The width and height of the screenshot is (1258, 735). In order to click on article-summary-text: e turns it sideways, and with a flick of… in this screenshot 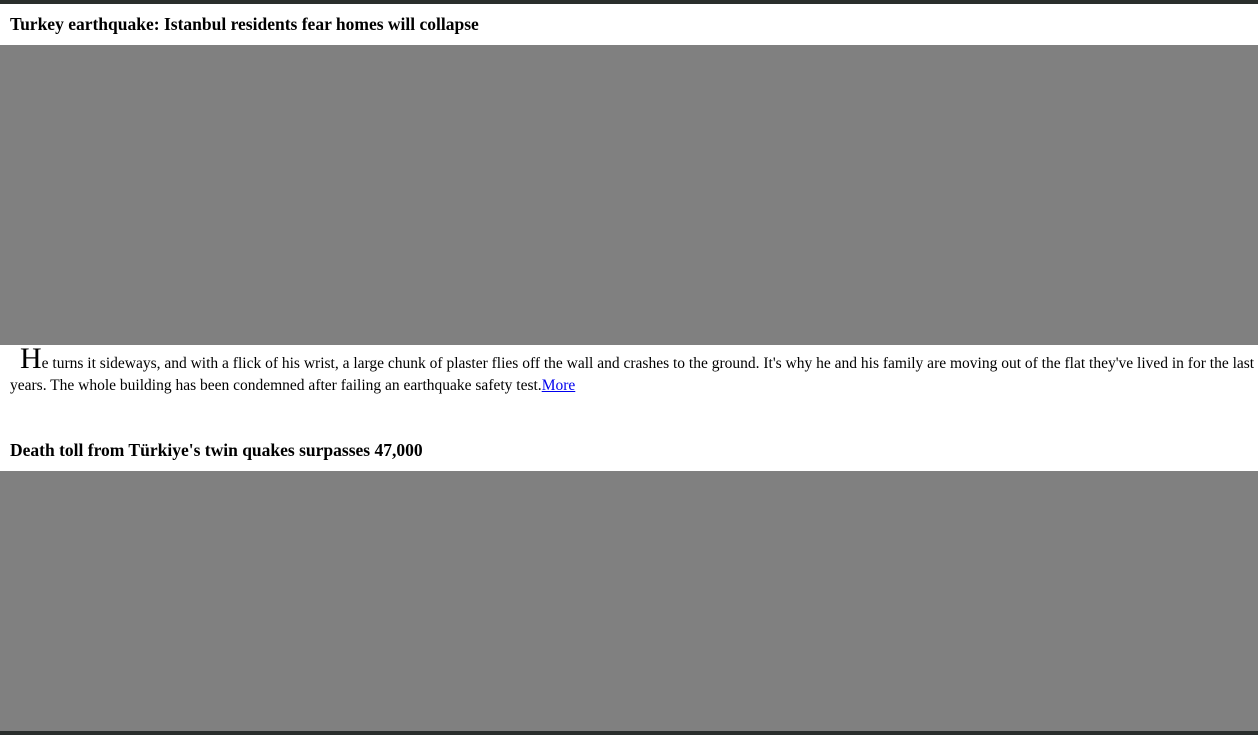, I will do `click(634, 374)`.